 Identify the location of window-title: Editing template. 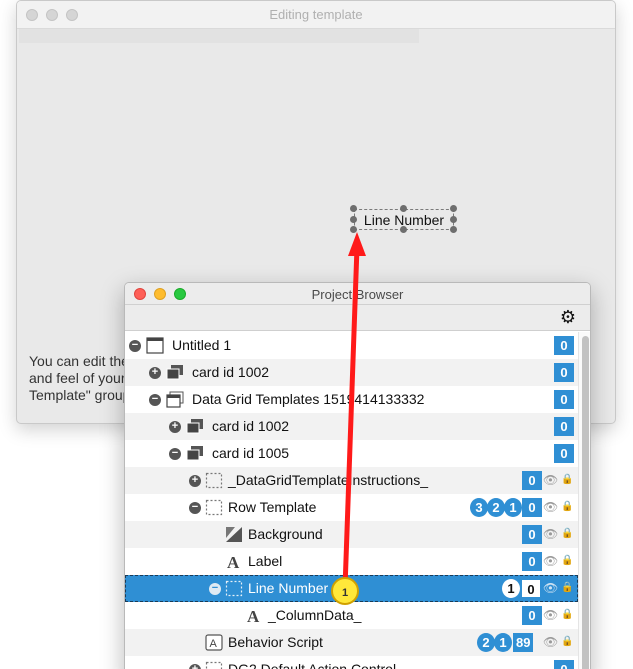
(316, 14).